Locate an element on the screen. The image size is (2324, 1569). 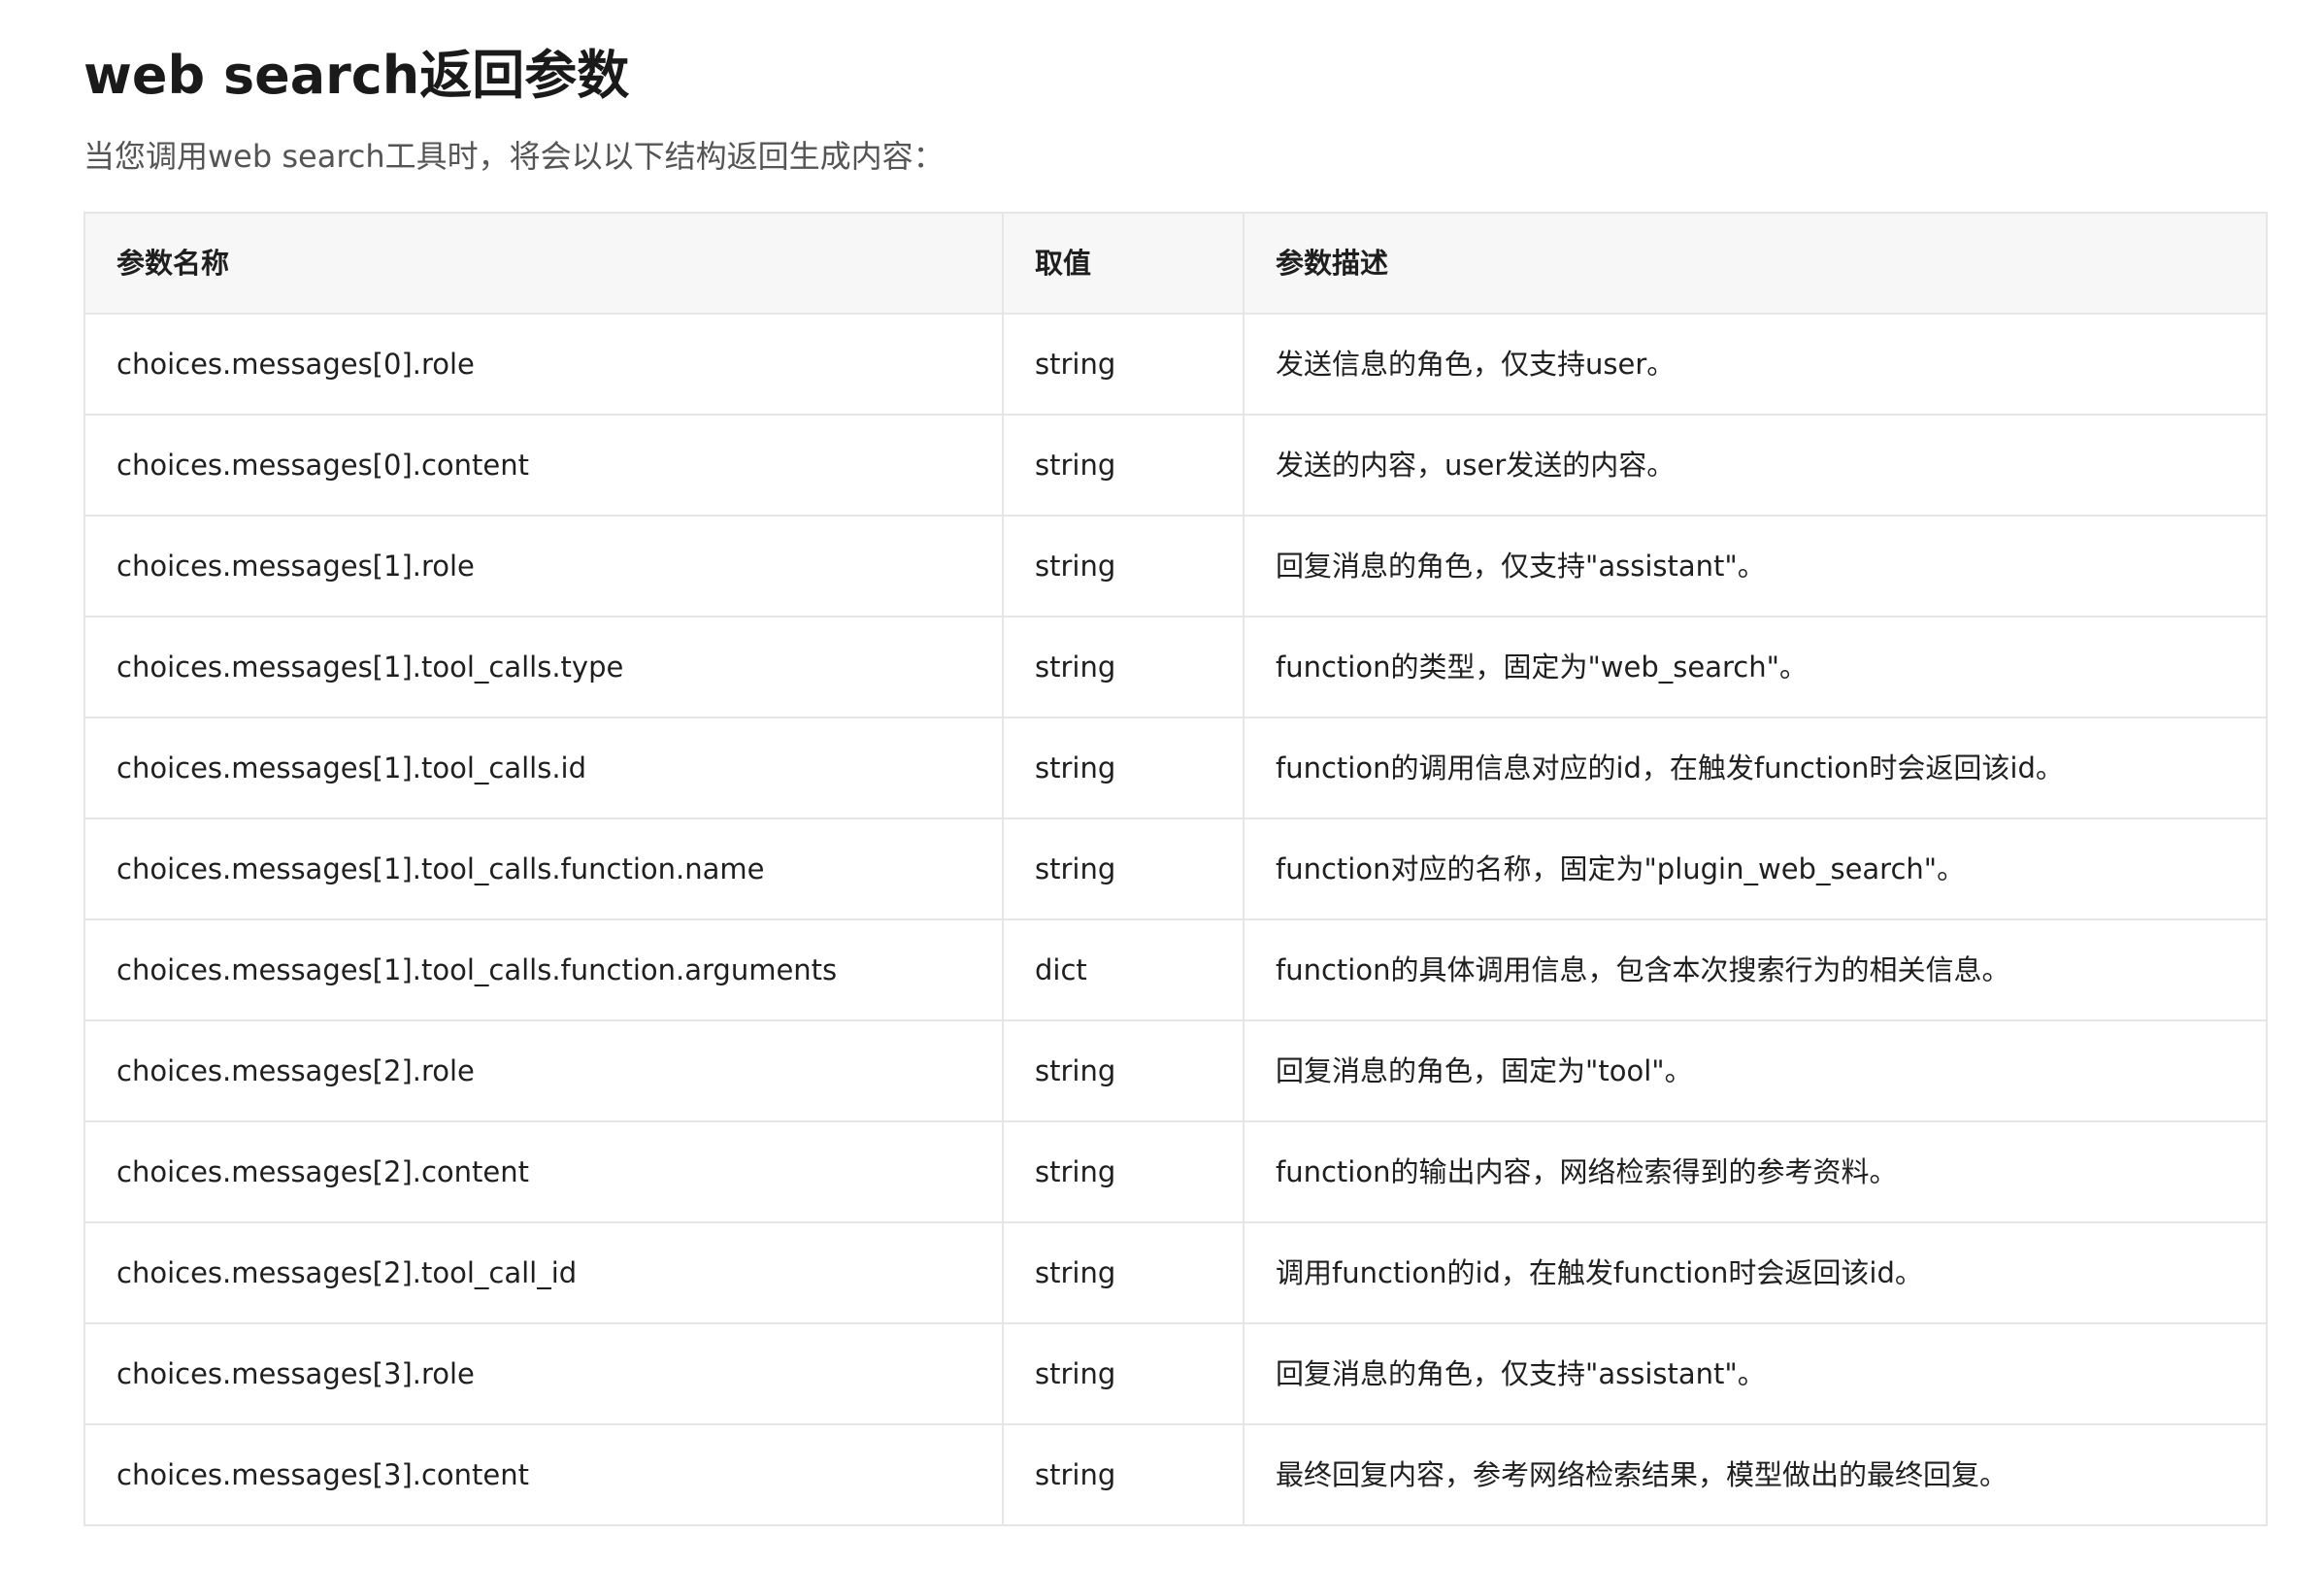
header-row: 参数名称 取值 参数描述 is located at coordinates (1175, 263).